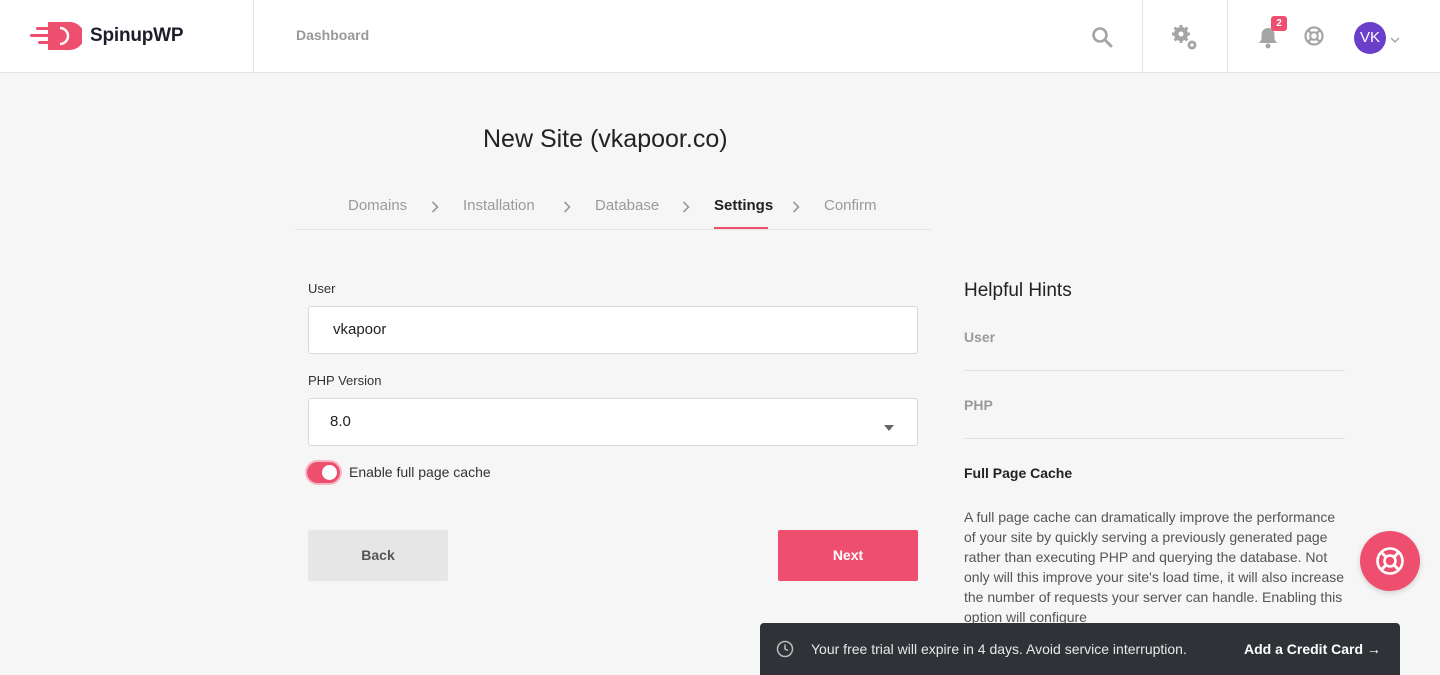 The height and width of the screenshot is (675, 1440). I want to click on step-settings: Settings, so click(743, 205).